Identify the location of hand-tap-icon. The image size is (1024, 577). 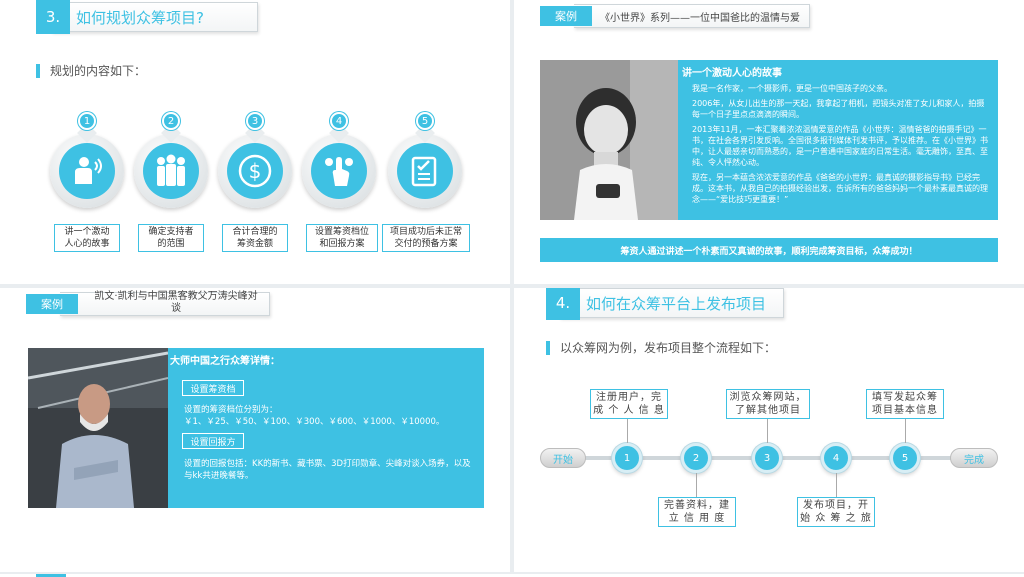
(339, 171).